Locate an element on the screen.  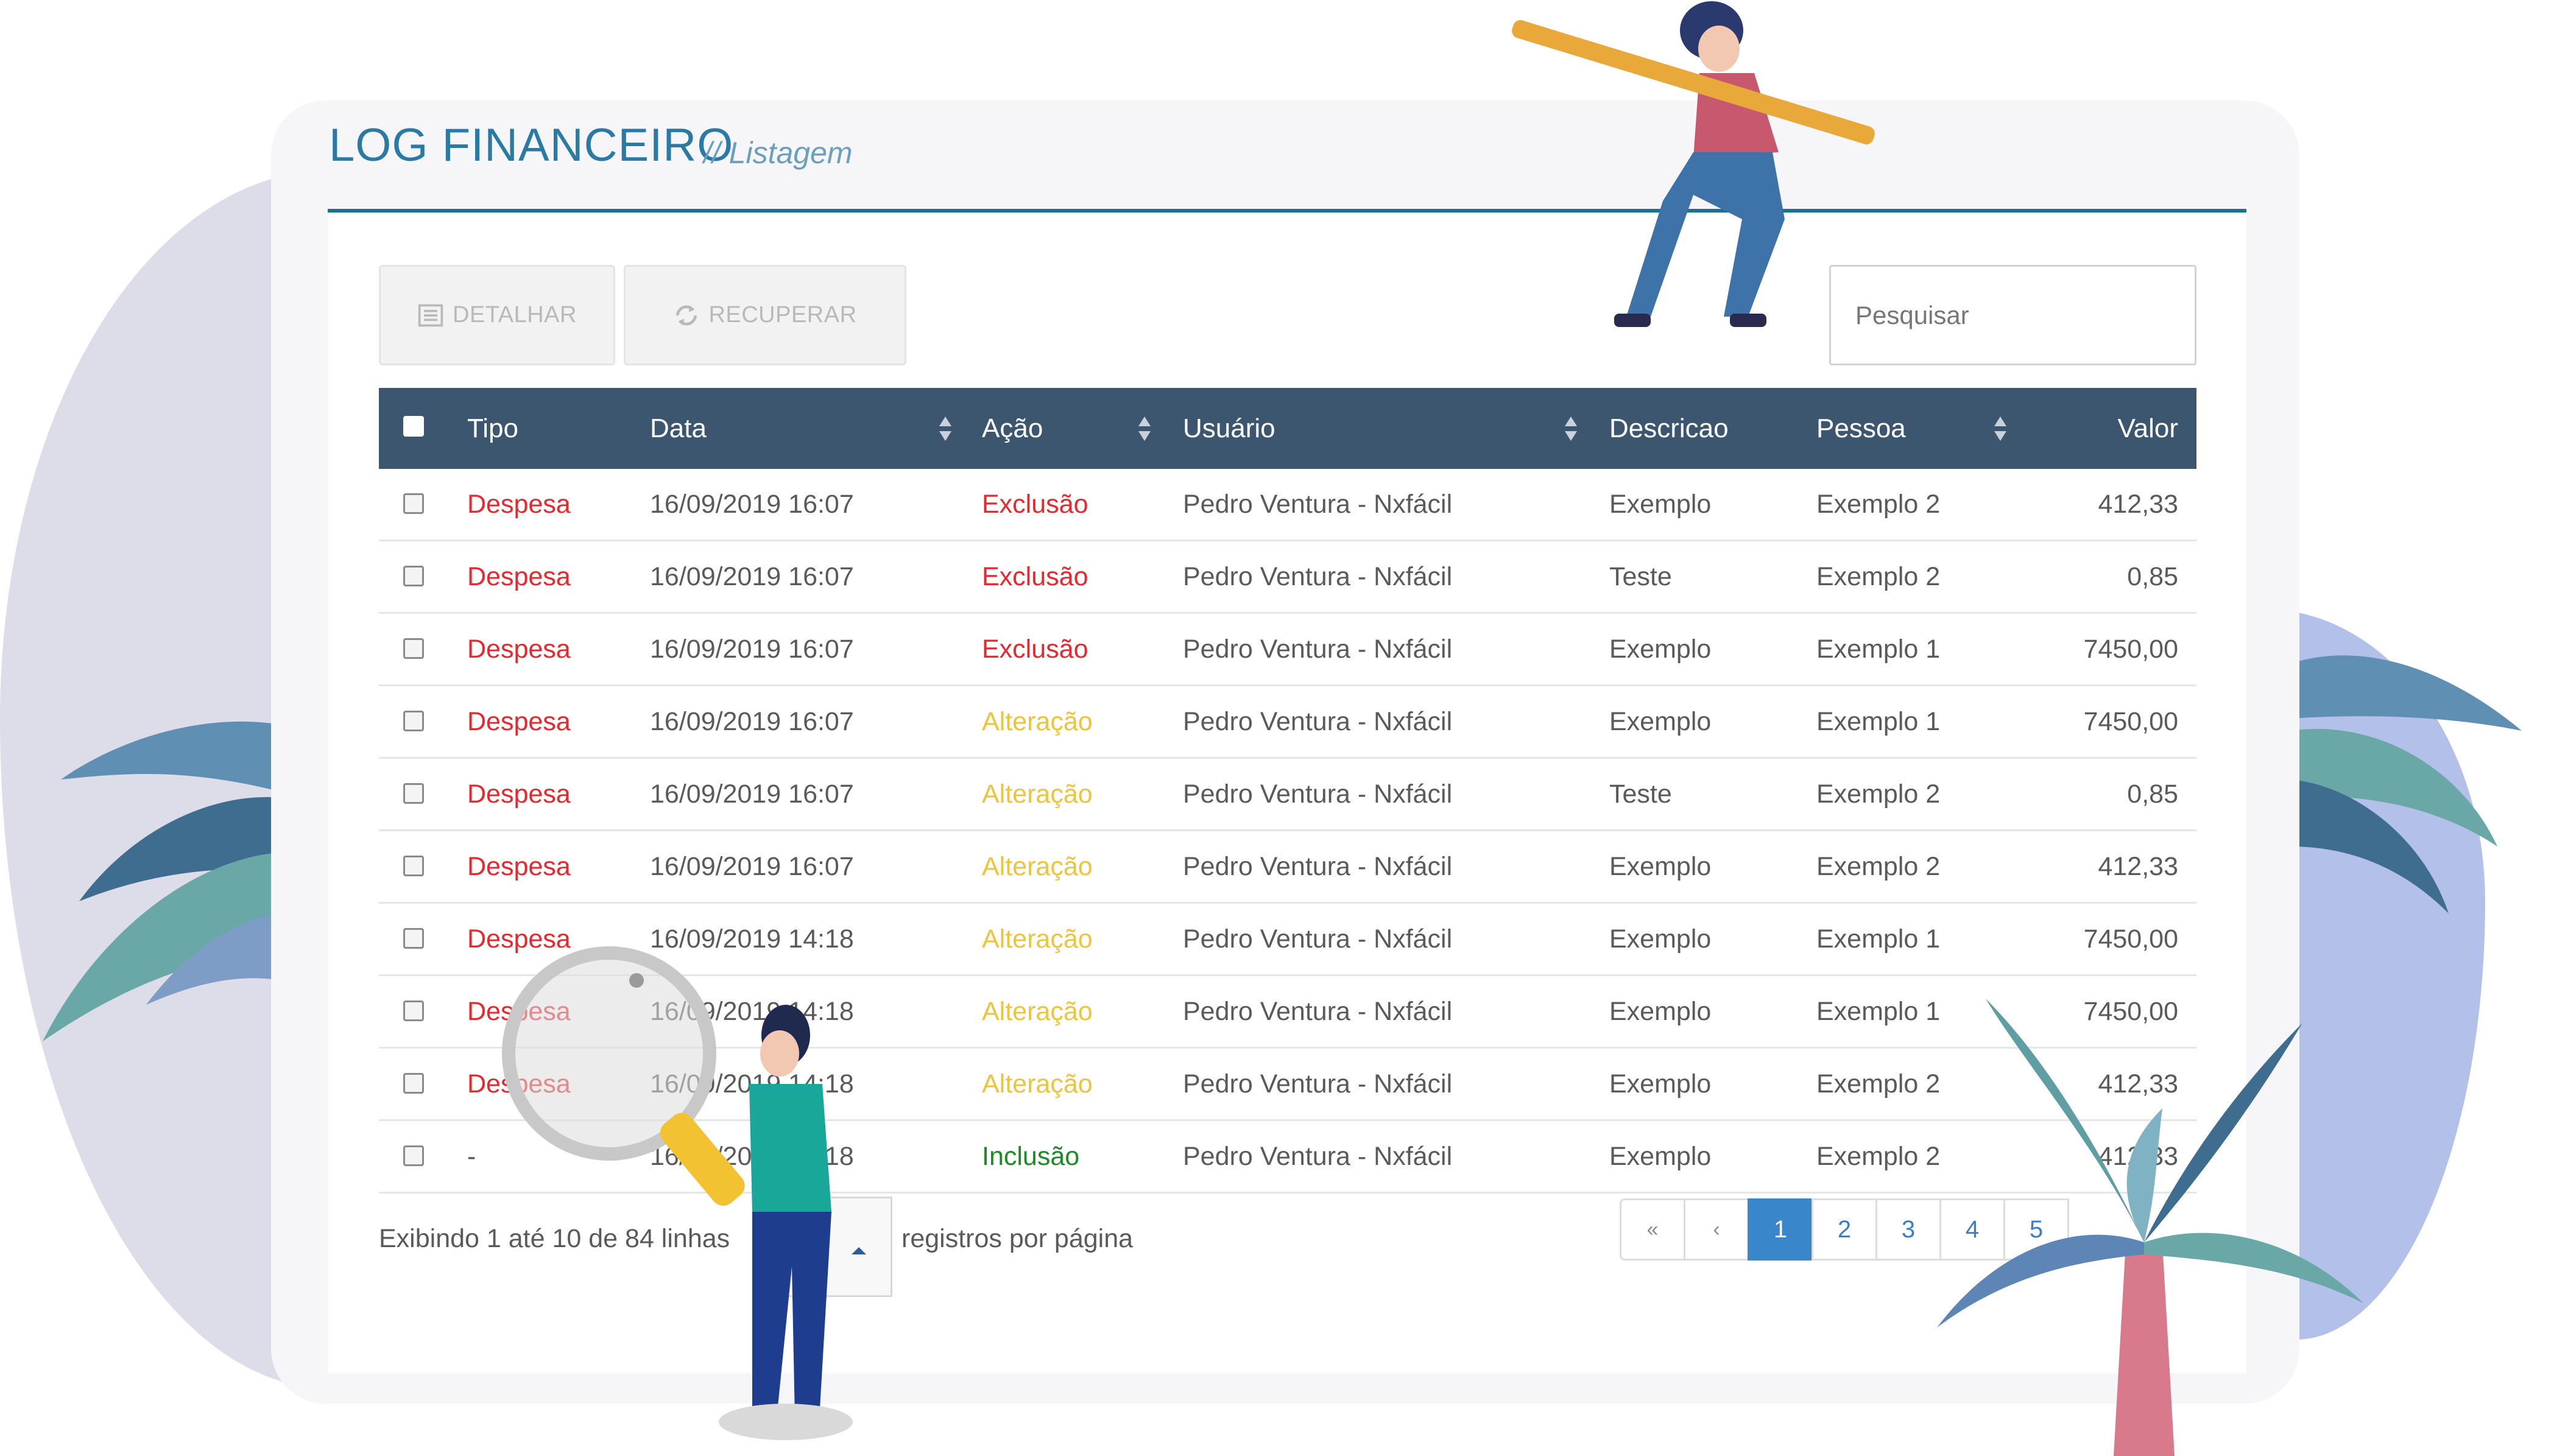
detalhar-button: DETALHAR is located at coordinates (497, 315).